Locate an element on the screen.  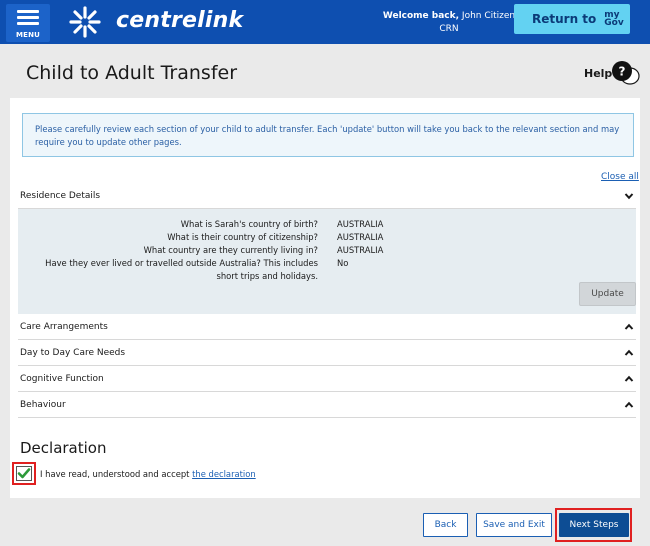
close-all-link: Close all is located at coordinates (620, 177).